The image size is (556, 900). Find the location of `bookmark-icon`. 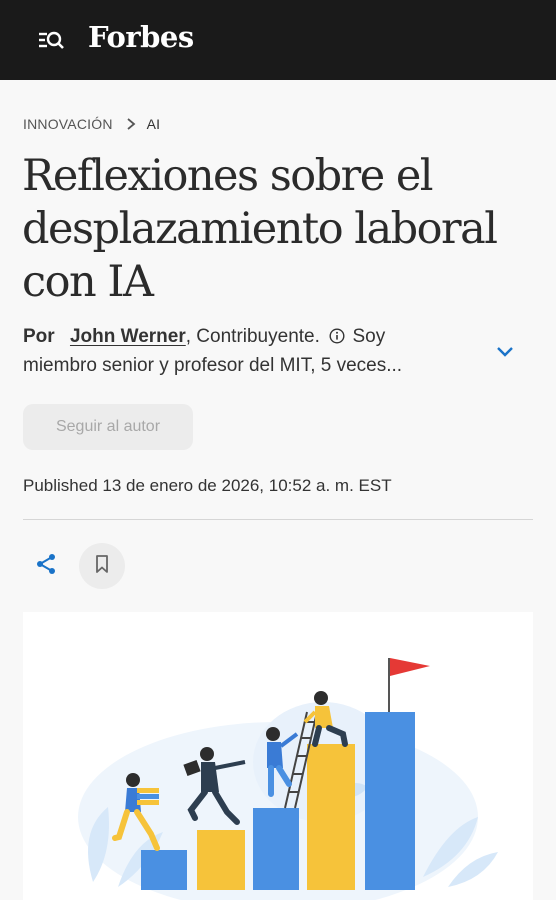

bookmark-icon is located at coordinates (102, 566).